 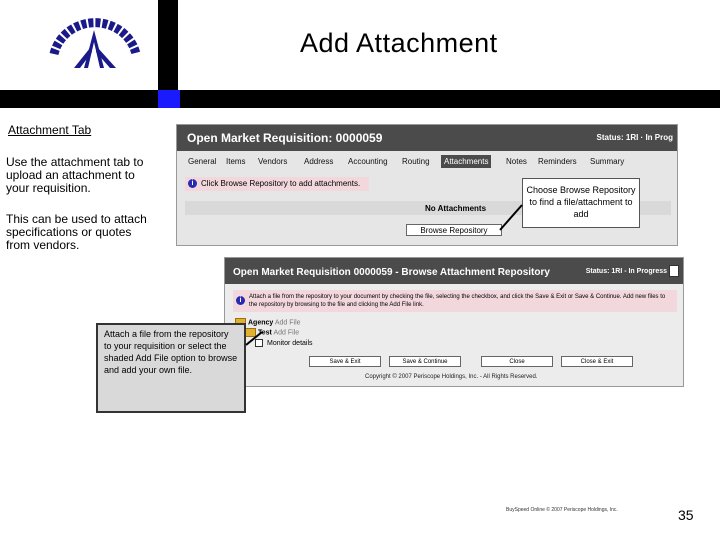 What do you see at coordinates (202, 161) in the screenshot?
I see `tab-general: General` at bounding box center [202, 161].